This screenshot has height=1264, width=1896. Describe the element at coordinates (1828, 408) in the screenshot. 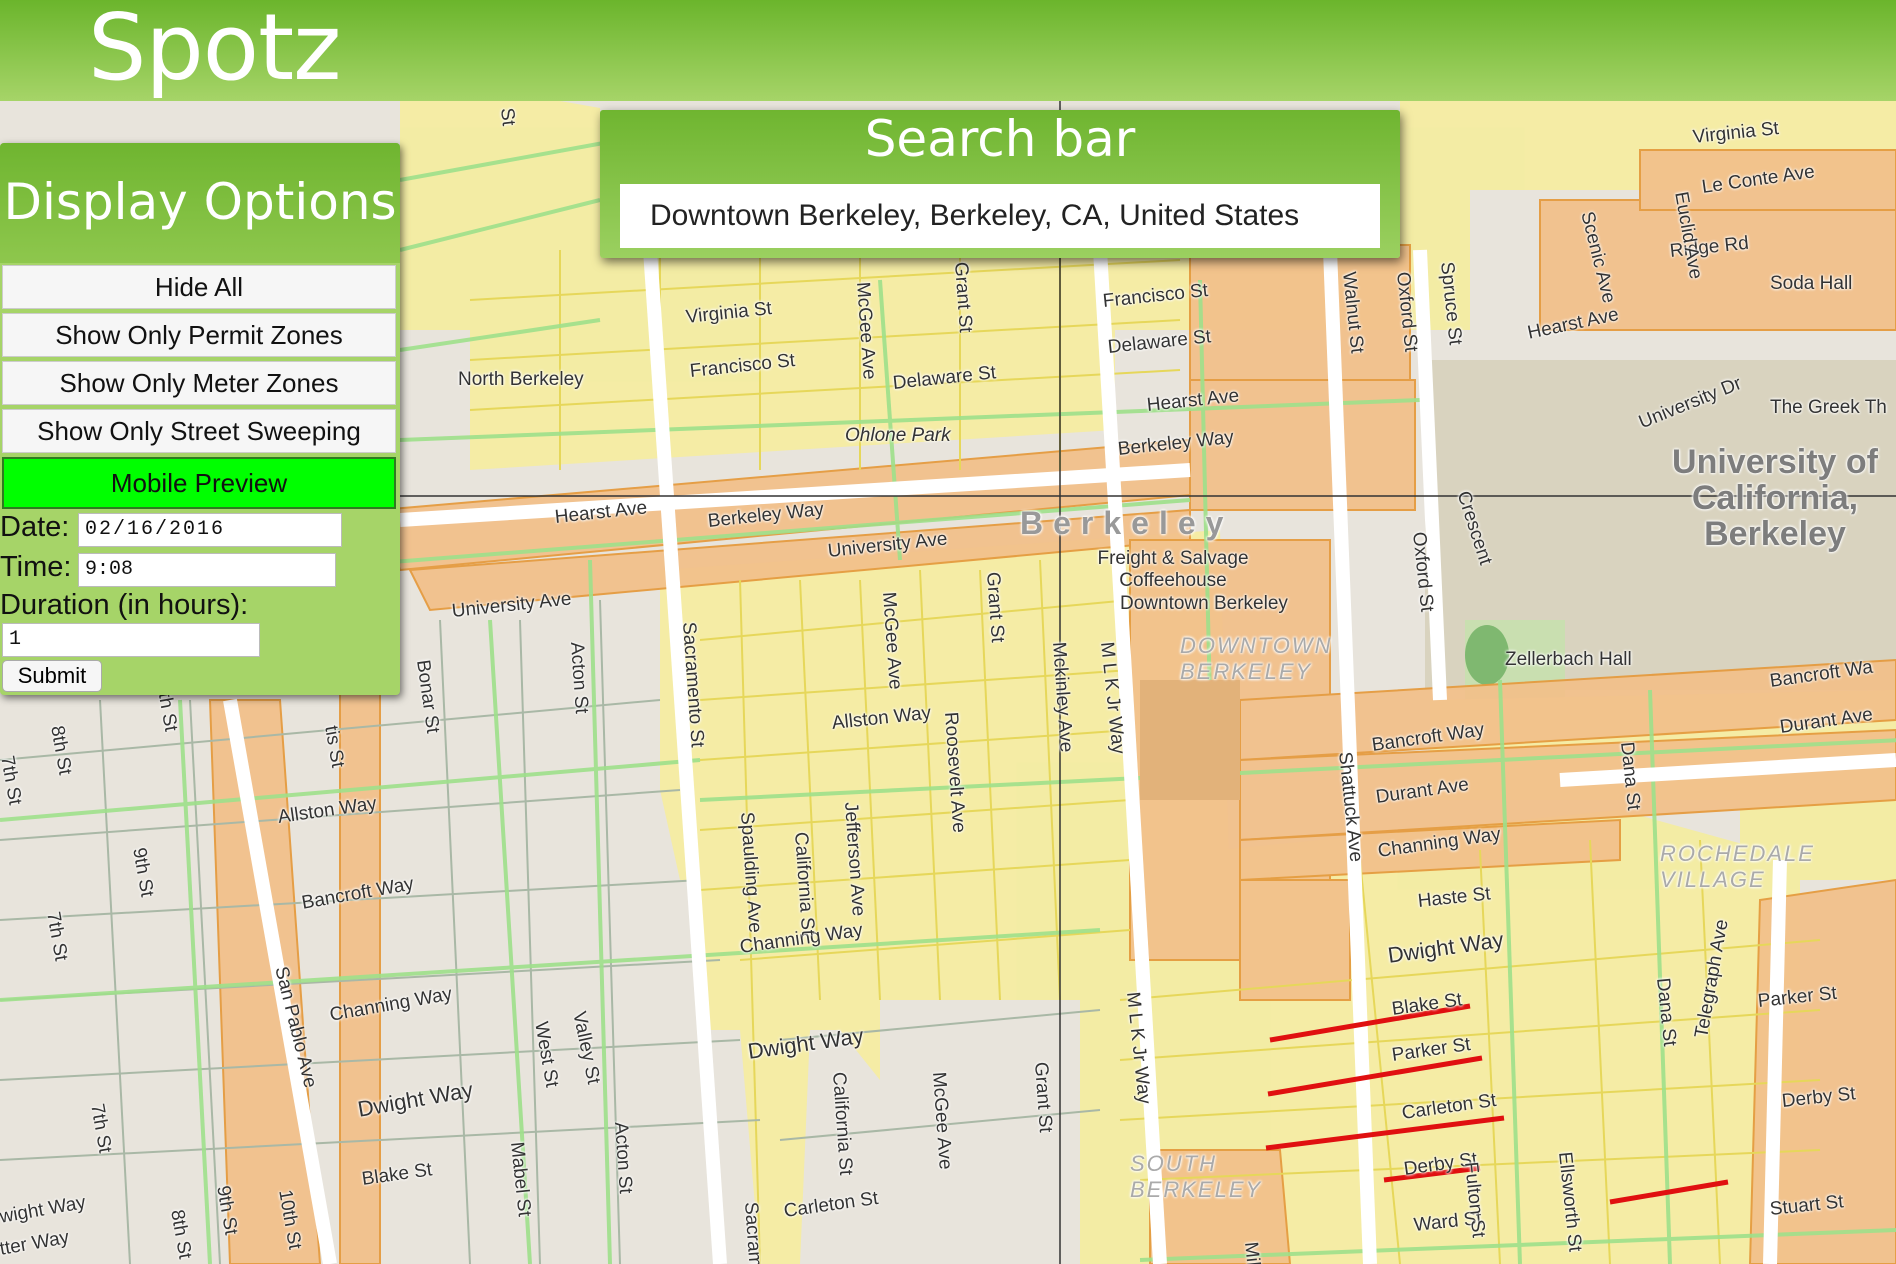

I see `greek-theatre-label: The Greek Th` at that location.